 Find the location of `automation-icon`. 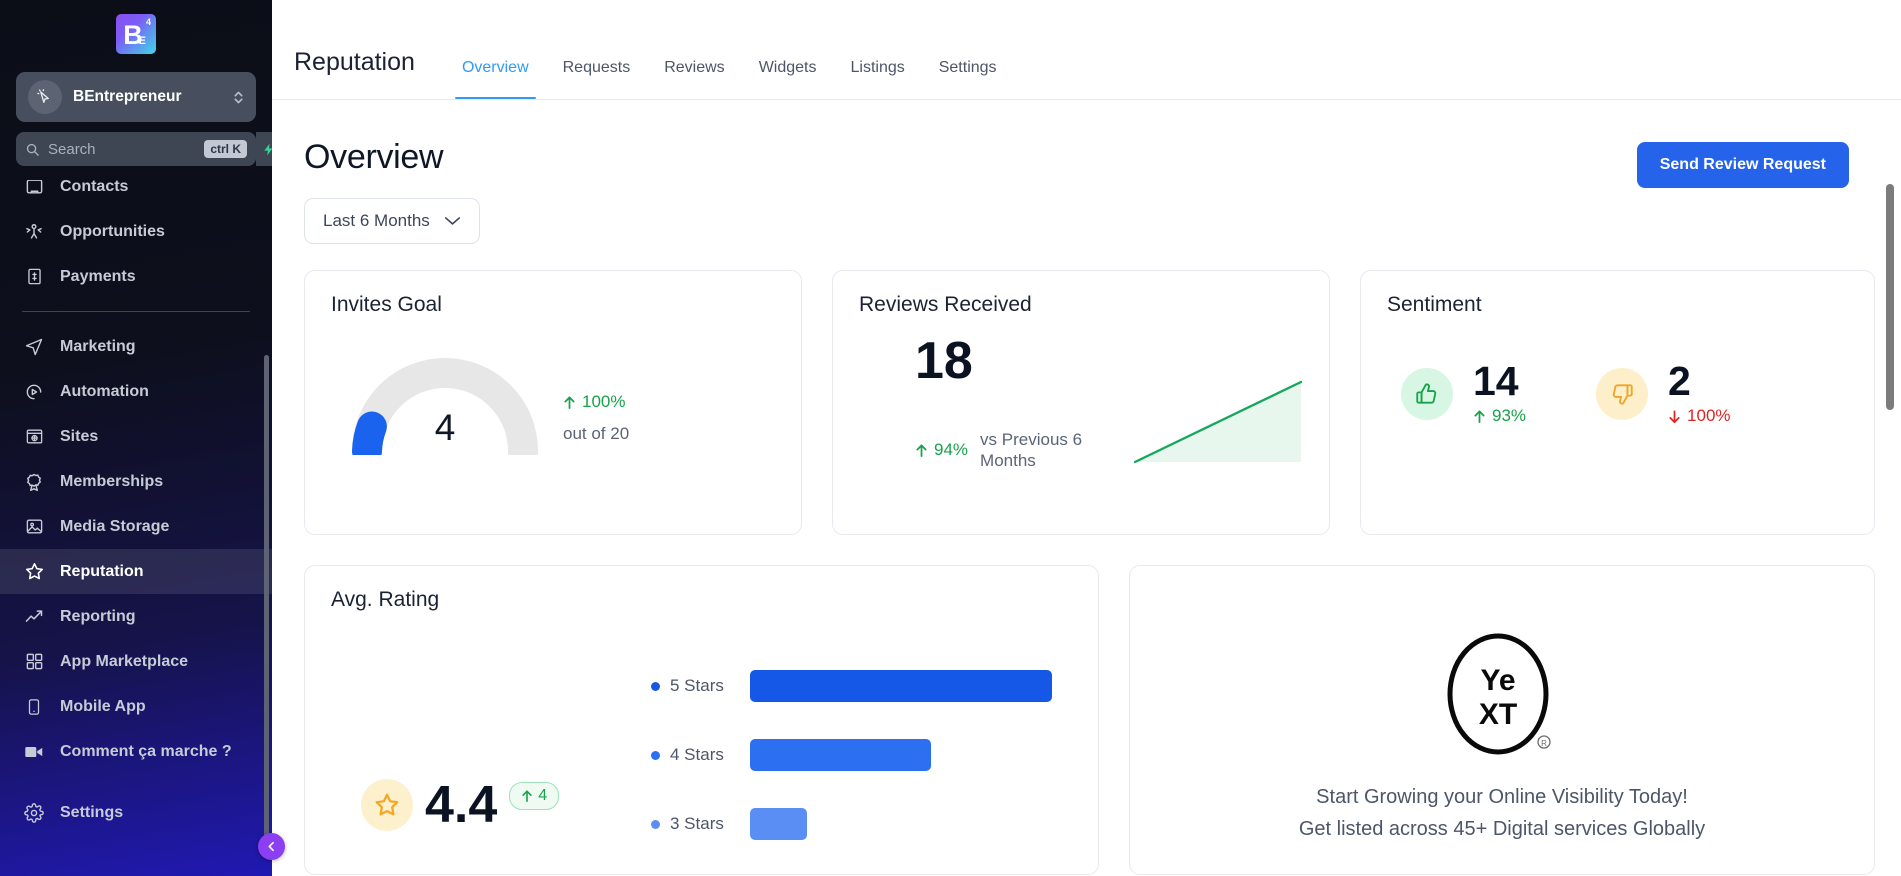

automation-icon is located at coordinates (34, 392).